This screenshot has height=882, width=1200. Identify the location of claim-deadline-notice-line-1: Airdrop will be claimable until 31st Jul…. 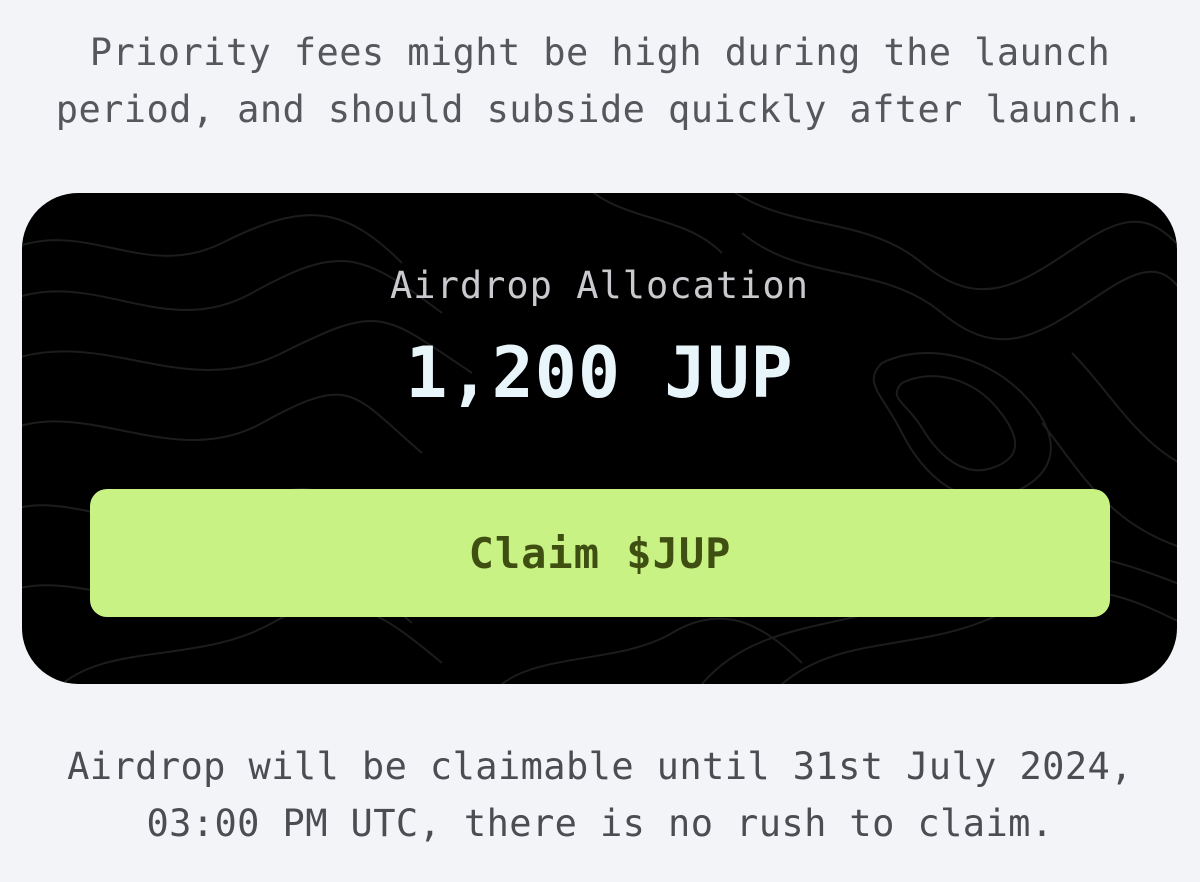
(600, 766).